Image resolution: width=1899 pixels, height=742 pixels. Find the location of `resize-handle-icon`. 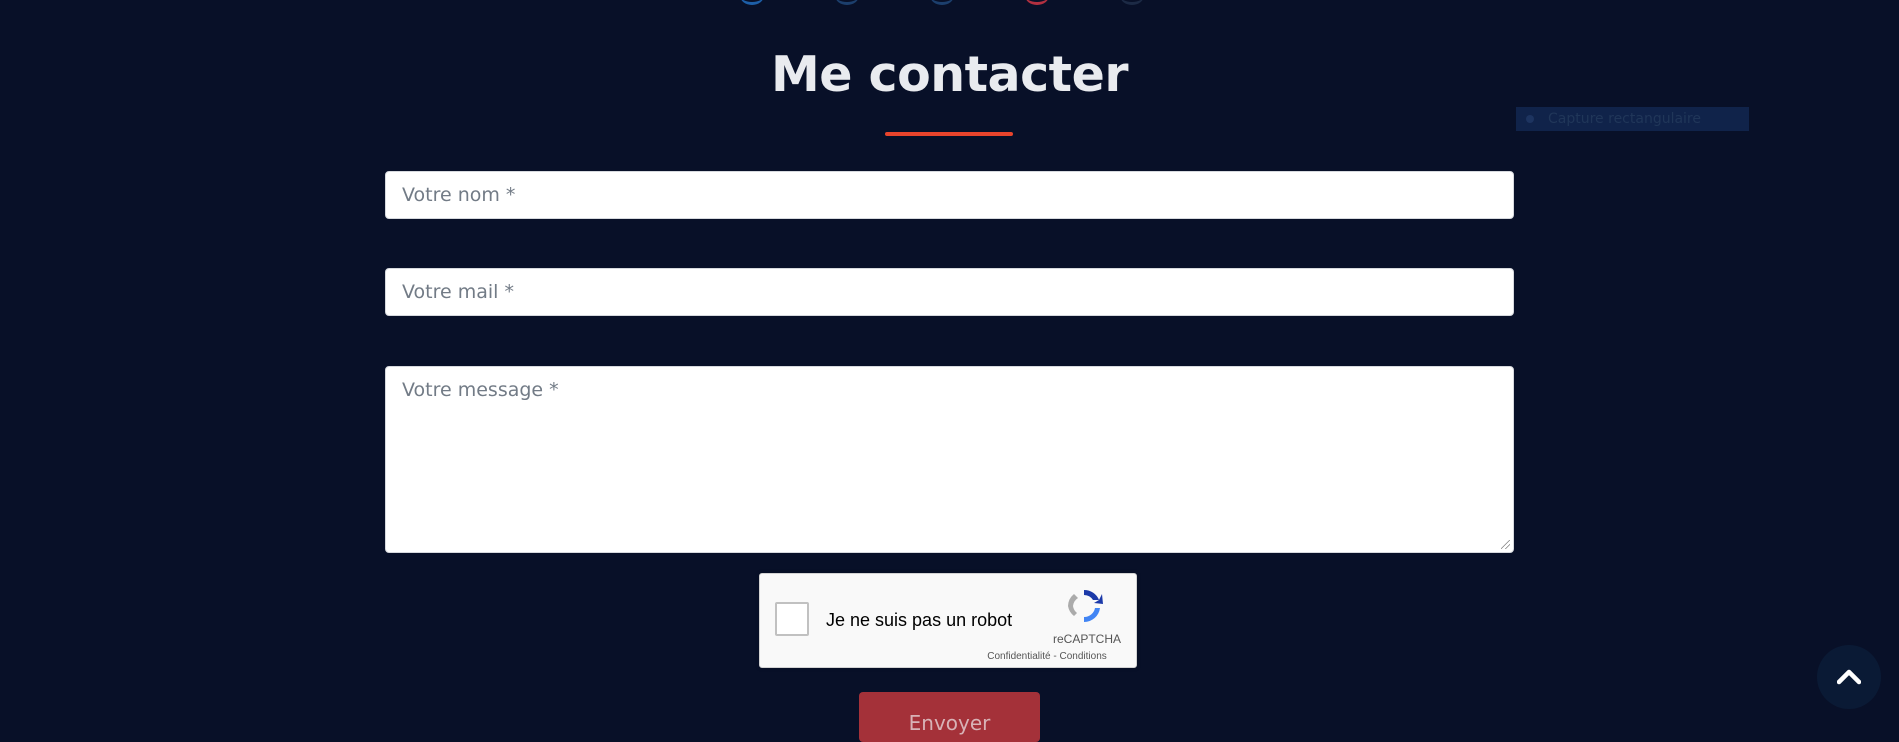

resize-handle-icon is located at coordinates (1505, 544).